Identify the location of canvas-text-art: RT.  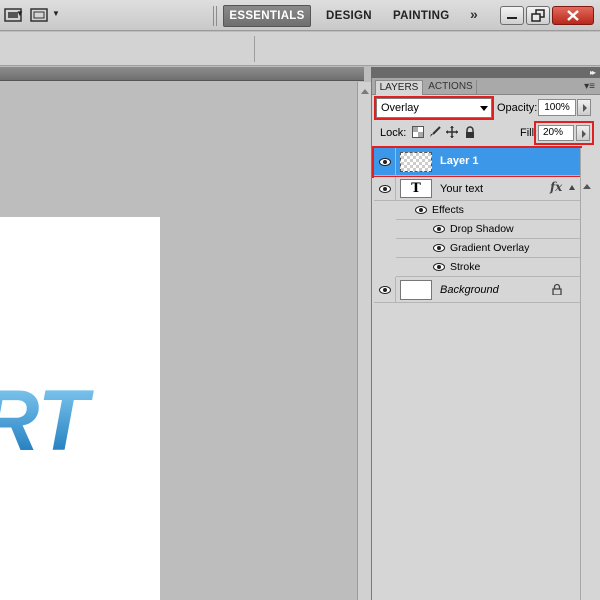
(80, 418).